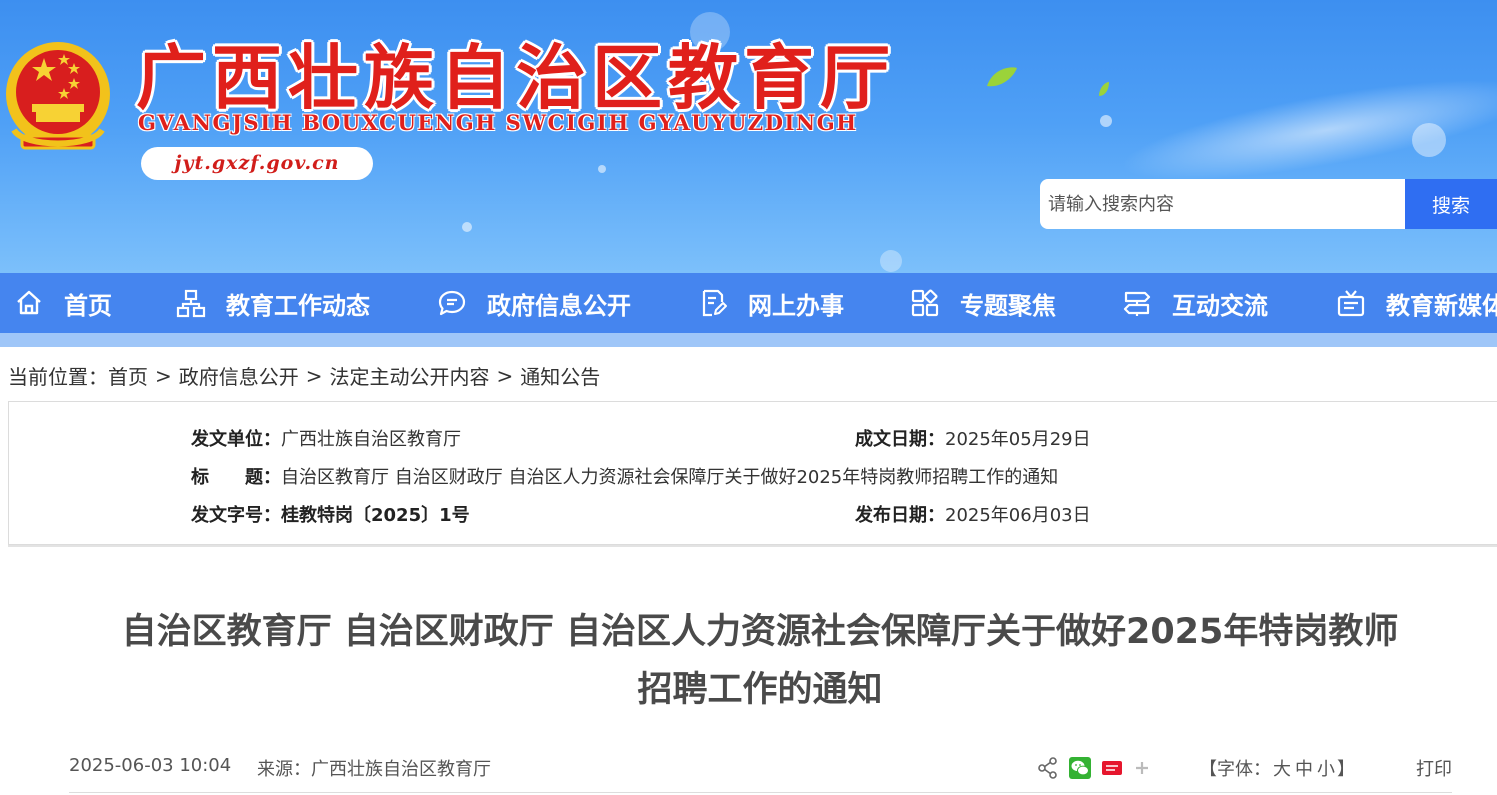 This screenshot has height=795, width=1497. What do you see at coordinates (760, 792) in the screenshot?
I see `info-bar-divider` at bounding box center [760, 792].